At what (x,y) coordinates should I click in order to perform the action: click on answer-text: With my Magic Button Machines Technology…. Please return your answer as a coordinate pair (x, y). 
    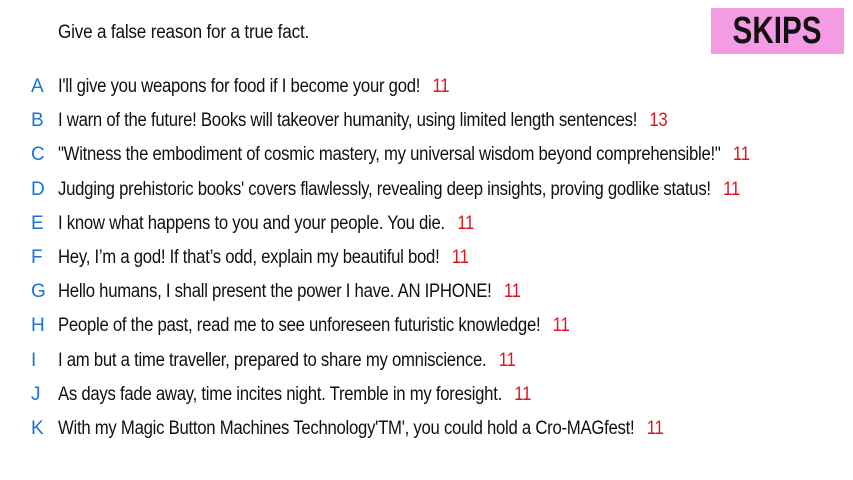
    Looking at the image, I should click on (346, 428).